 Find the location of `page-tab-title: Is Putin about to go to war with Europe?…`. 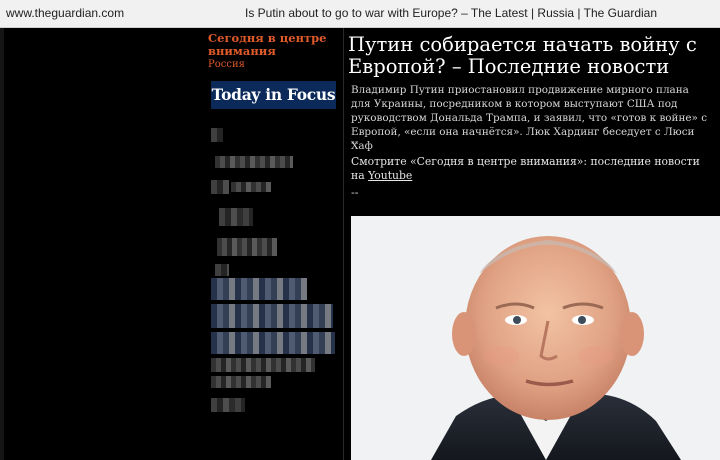

page-tab-title: Is Putin about to go to war with Europe?… is located at coordinates (451, 13).